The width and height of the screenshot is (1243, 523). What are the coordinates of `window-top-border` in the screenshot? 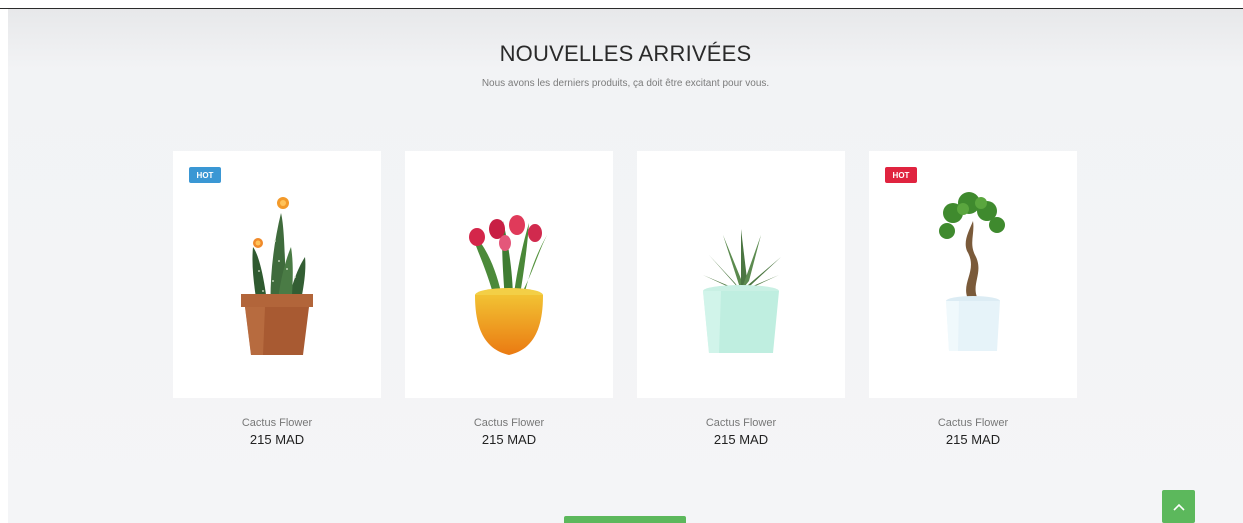 It's located at (621, 4).